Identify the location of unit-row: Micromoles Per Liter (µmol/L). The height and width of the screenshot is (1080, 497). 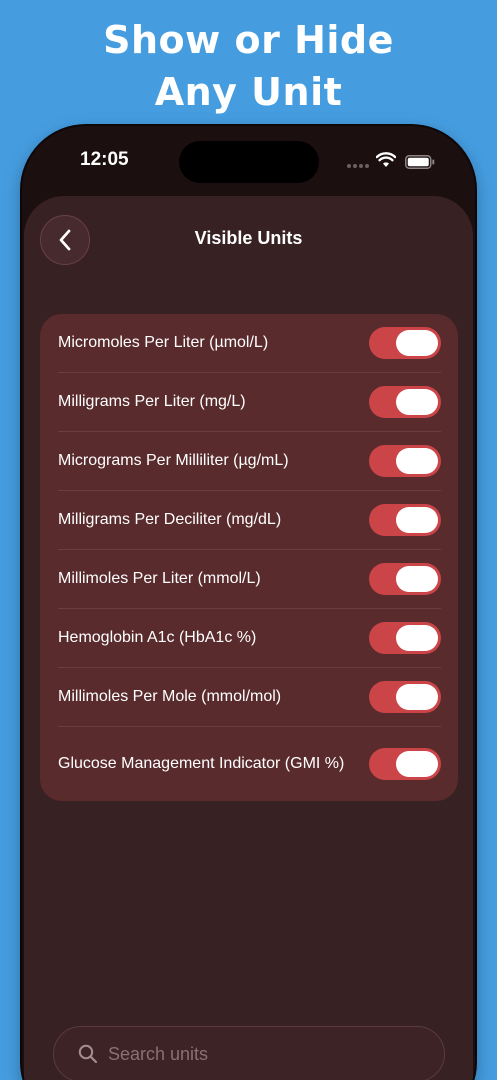
(249, 343).